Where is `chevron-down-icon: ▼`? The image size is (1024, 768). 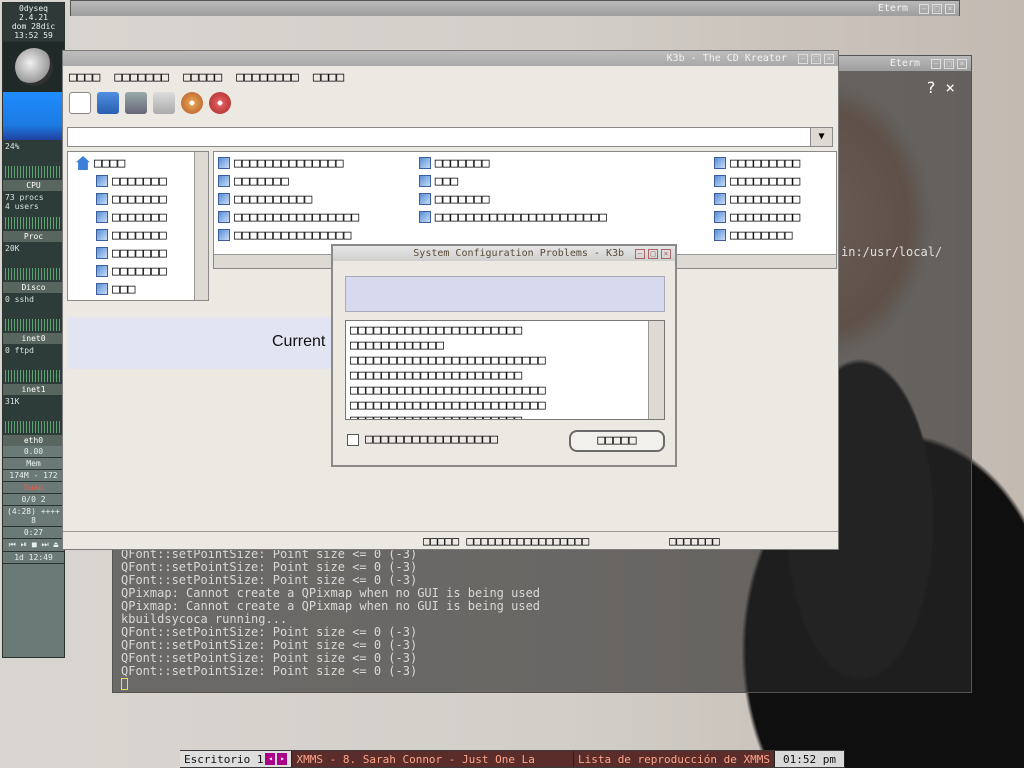
chevron-down-icon: ▼ is located at coordinates (821, 137).